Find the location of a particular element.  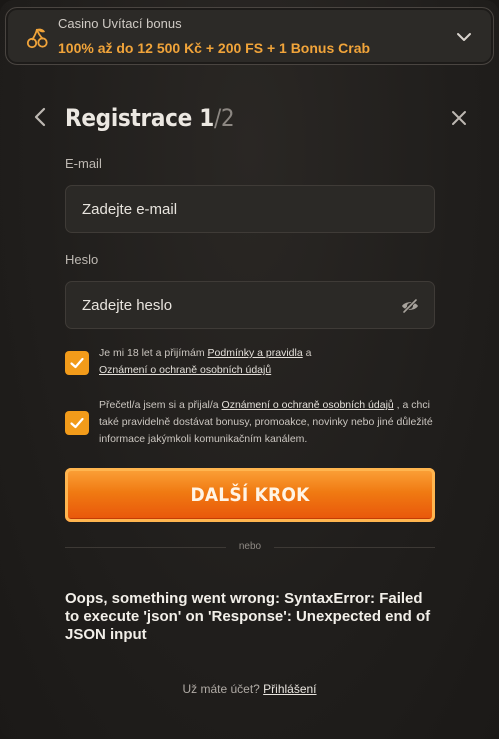

chevron-down-icon is located at coordinates (464, 37).